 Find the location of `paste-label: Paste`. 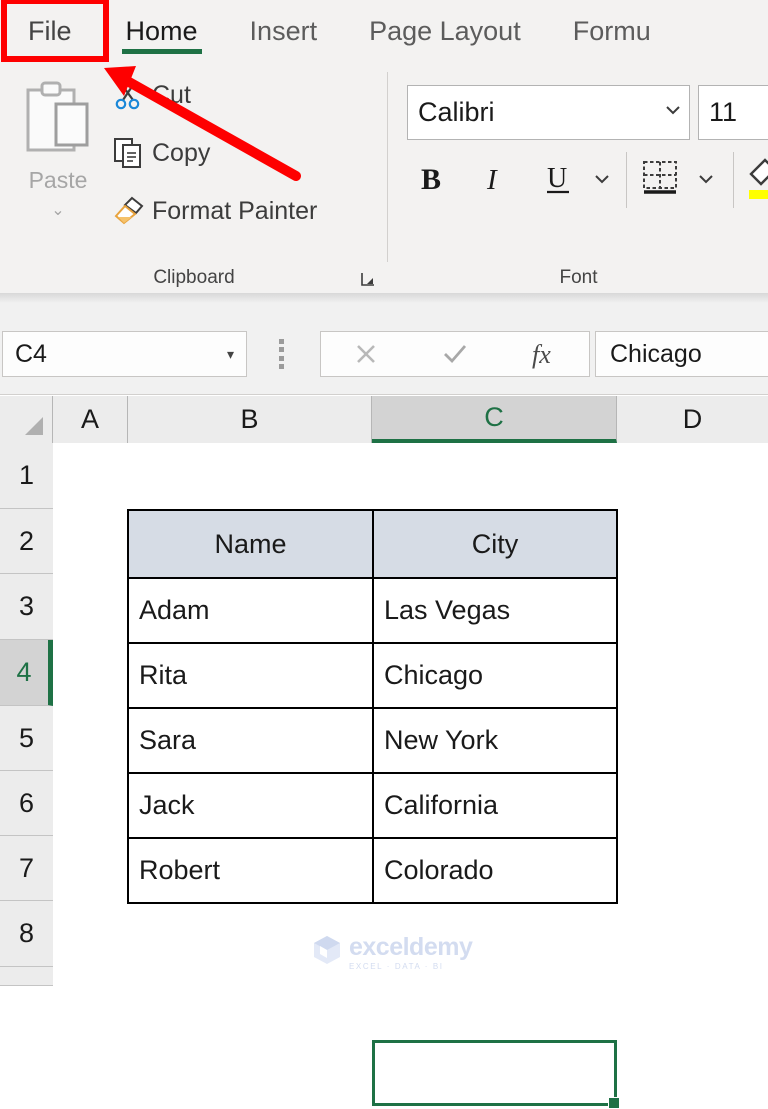

paste-label: Paste is located at coordinates (58, 180).